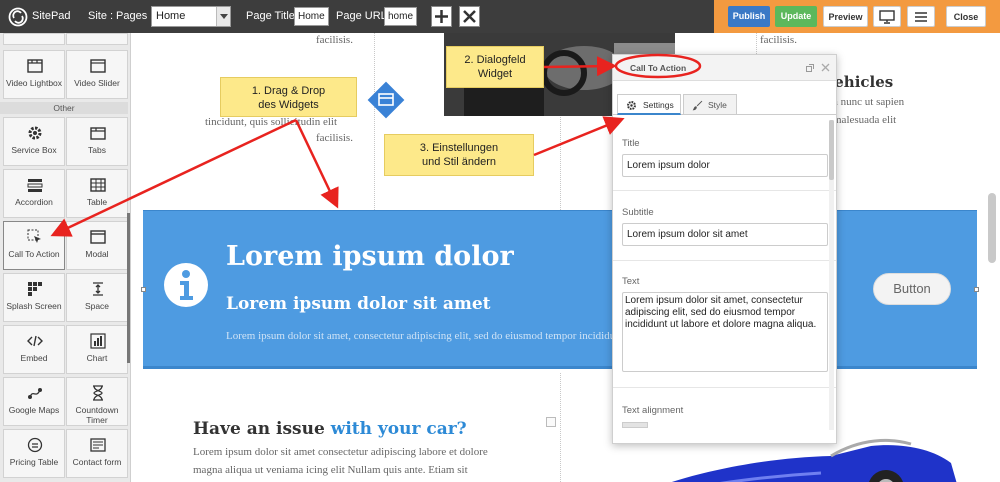 This screenshot has height=482, width=1000. What do you see at coordinates (725, 234) in the screenshot?
I see `subtitle-input: Lorem ipsum dolor sit amet` at bounding box center [725, 234].